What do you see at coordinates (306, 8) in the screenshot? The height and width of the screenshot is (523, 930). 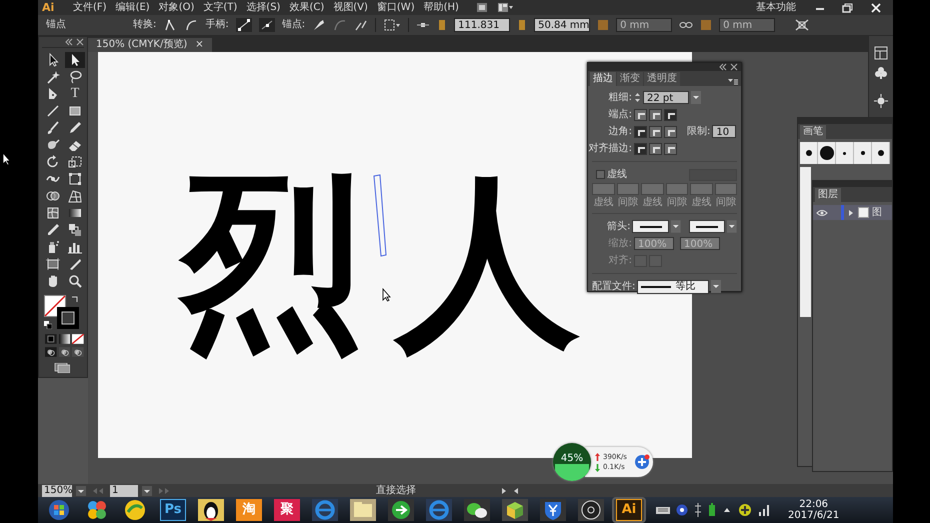 I see `menu-item: 效果(C)` at bounding box center [306, 8].